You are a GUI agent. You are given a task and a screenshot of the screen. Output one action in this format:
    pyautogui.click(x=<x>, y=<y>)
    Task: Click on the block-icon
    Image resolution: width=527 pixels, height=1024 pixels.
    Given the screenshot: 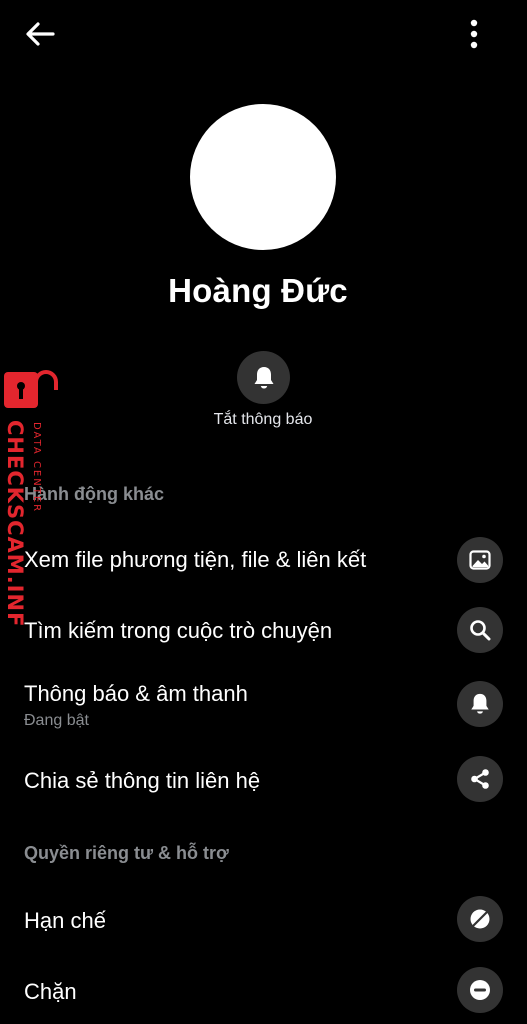 What is the action you would take?
    pyautogui.click(x=480, y=990)
    